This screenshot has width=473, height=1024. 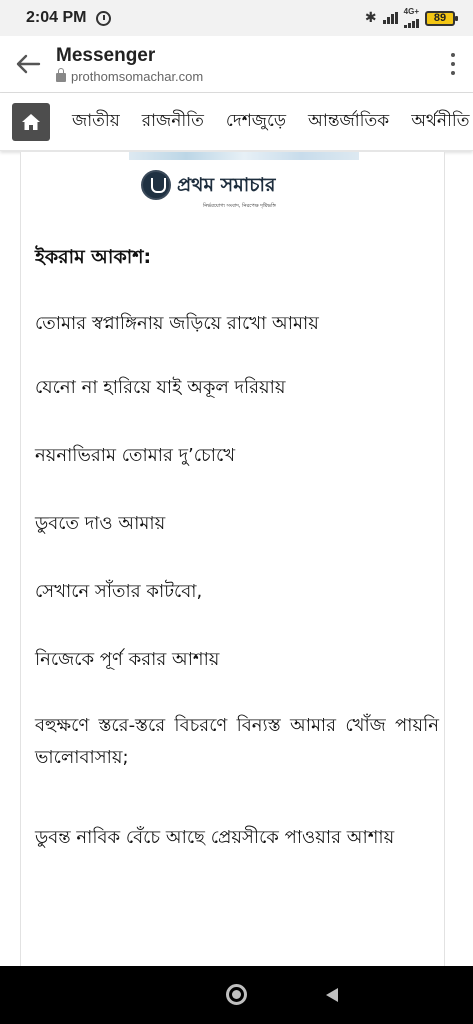 What do you see at coordinates (244, 76) in the screenshot?
I see `header-url-row: prothomsomachar.com` at bounding box center [244, 76].